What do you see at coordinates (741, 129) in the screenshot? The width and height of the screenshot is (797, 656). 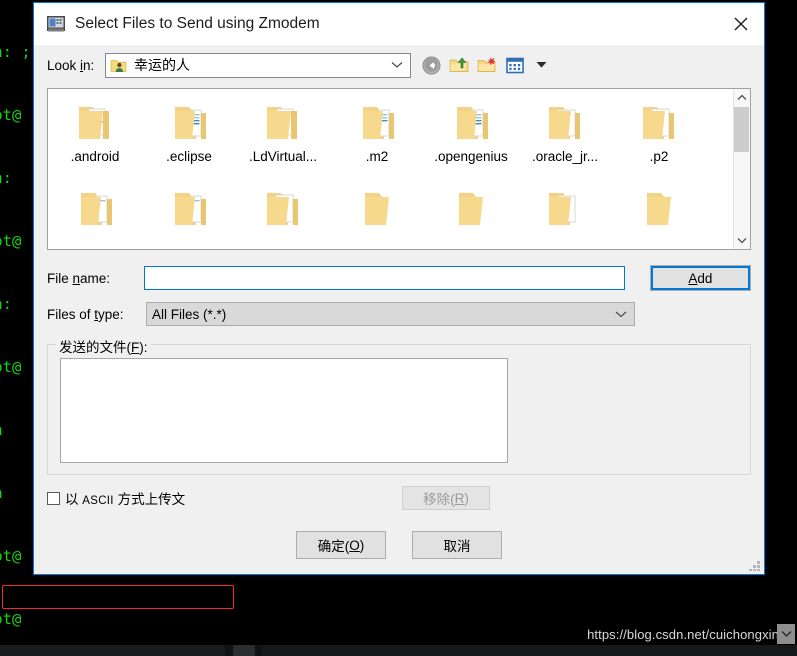 I see `scrollbar-thumb` at bounding box center [741, 129].